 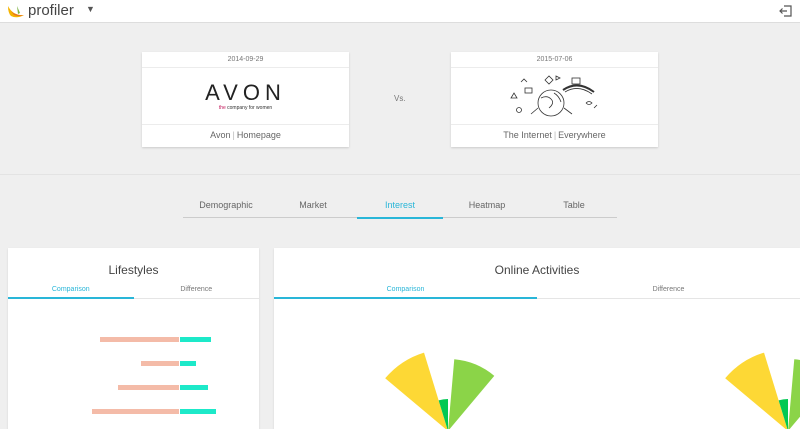 I want to click on avon-tagline: the company for women, so click(x=245, y=108).